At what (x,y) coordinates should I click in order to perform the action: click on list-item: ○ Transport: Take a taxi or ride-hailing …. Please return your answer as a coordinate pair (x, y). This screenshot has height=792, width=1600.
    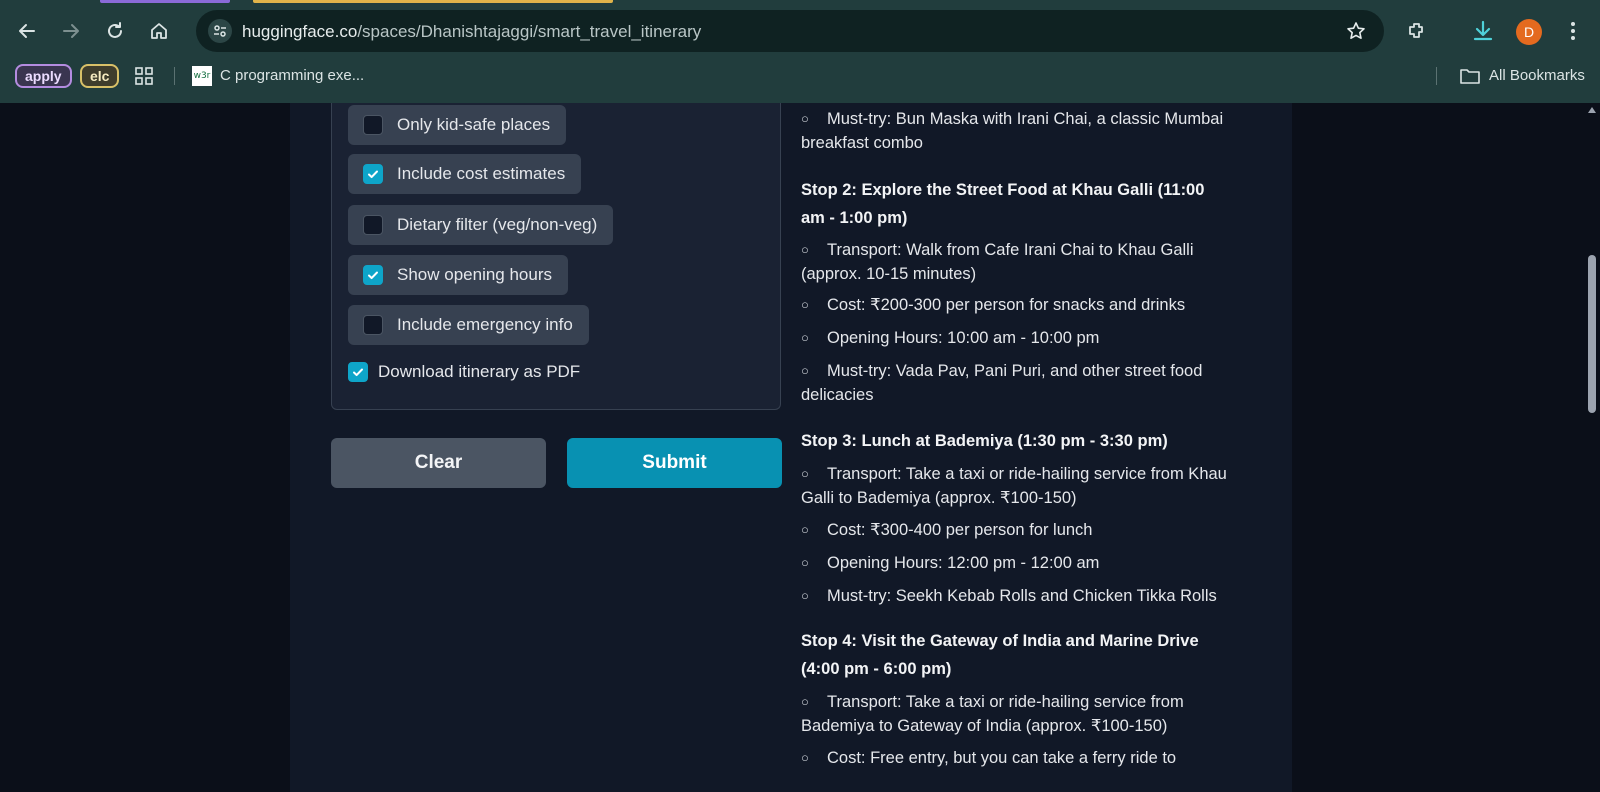
    Looking at the image, I should click on (1031, 486).